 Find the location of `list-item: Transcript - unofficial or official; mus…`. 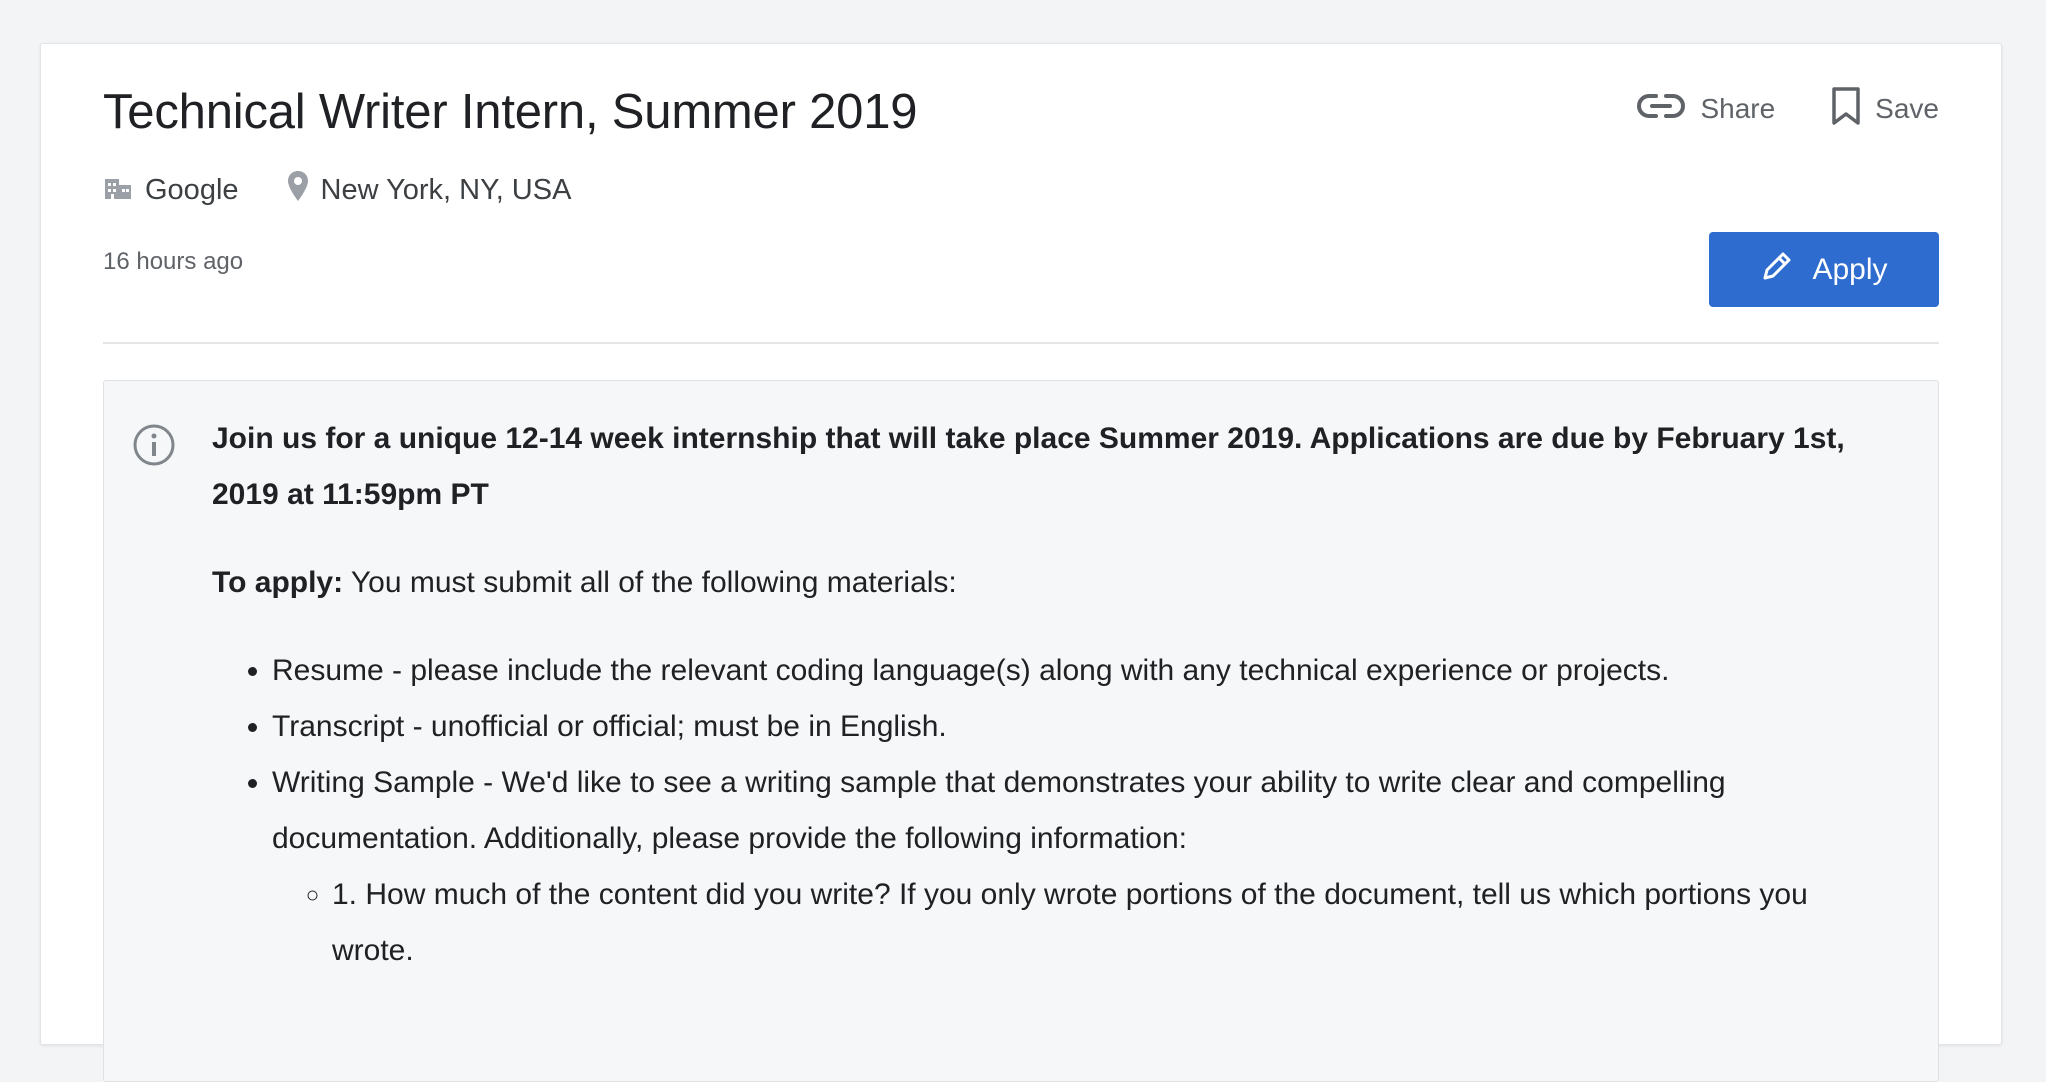

list-item: Transcript - unofficial or official; mus… is located at coordinates (1070, 727).